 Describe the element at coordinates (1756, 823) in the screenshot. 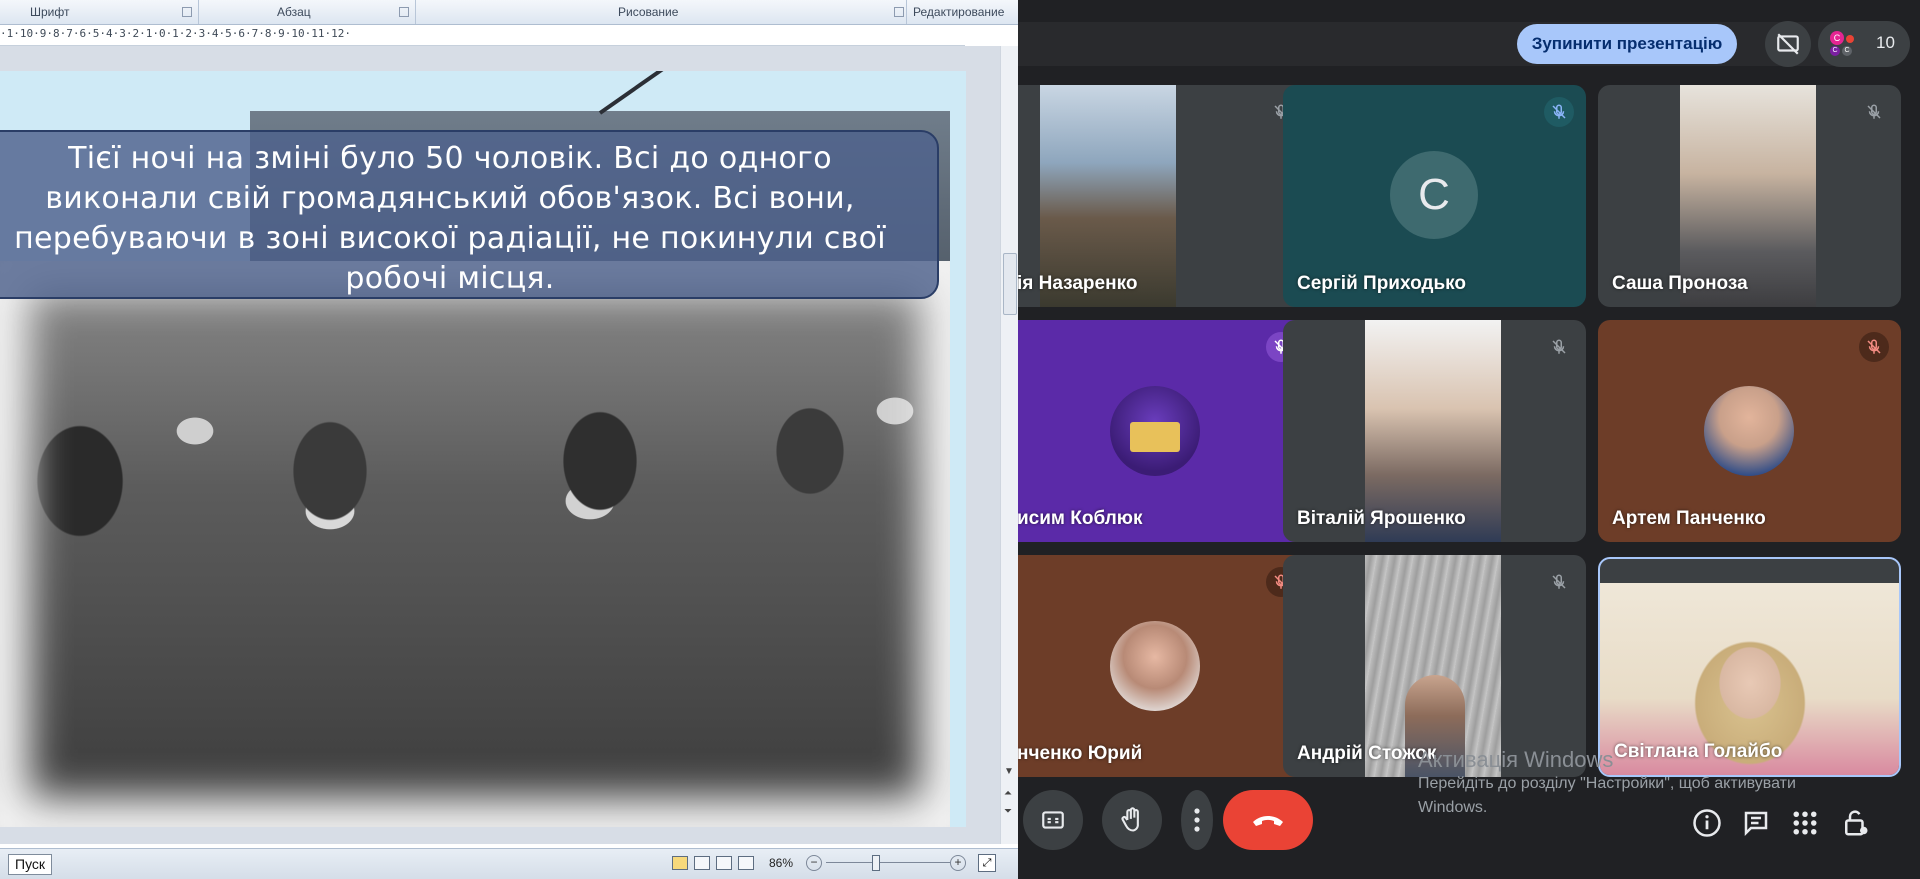

I see `chat-icon` at that location.